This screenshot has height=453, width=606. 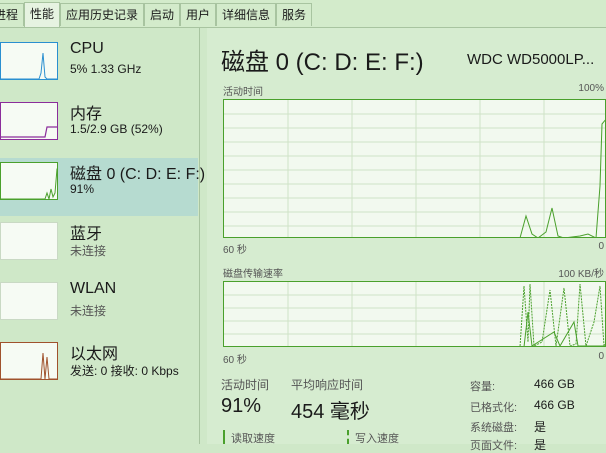 I want to click on sidebar-item-wlan: WLAN 未连接, so click(x=99, y=307).